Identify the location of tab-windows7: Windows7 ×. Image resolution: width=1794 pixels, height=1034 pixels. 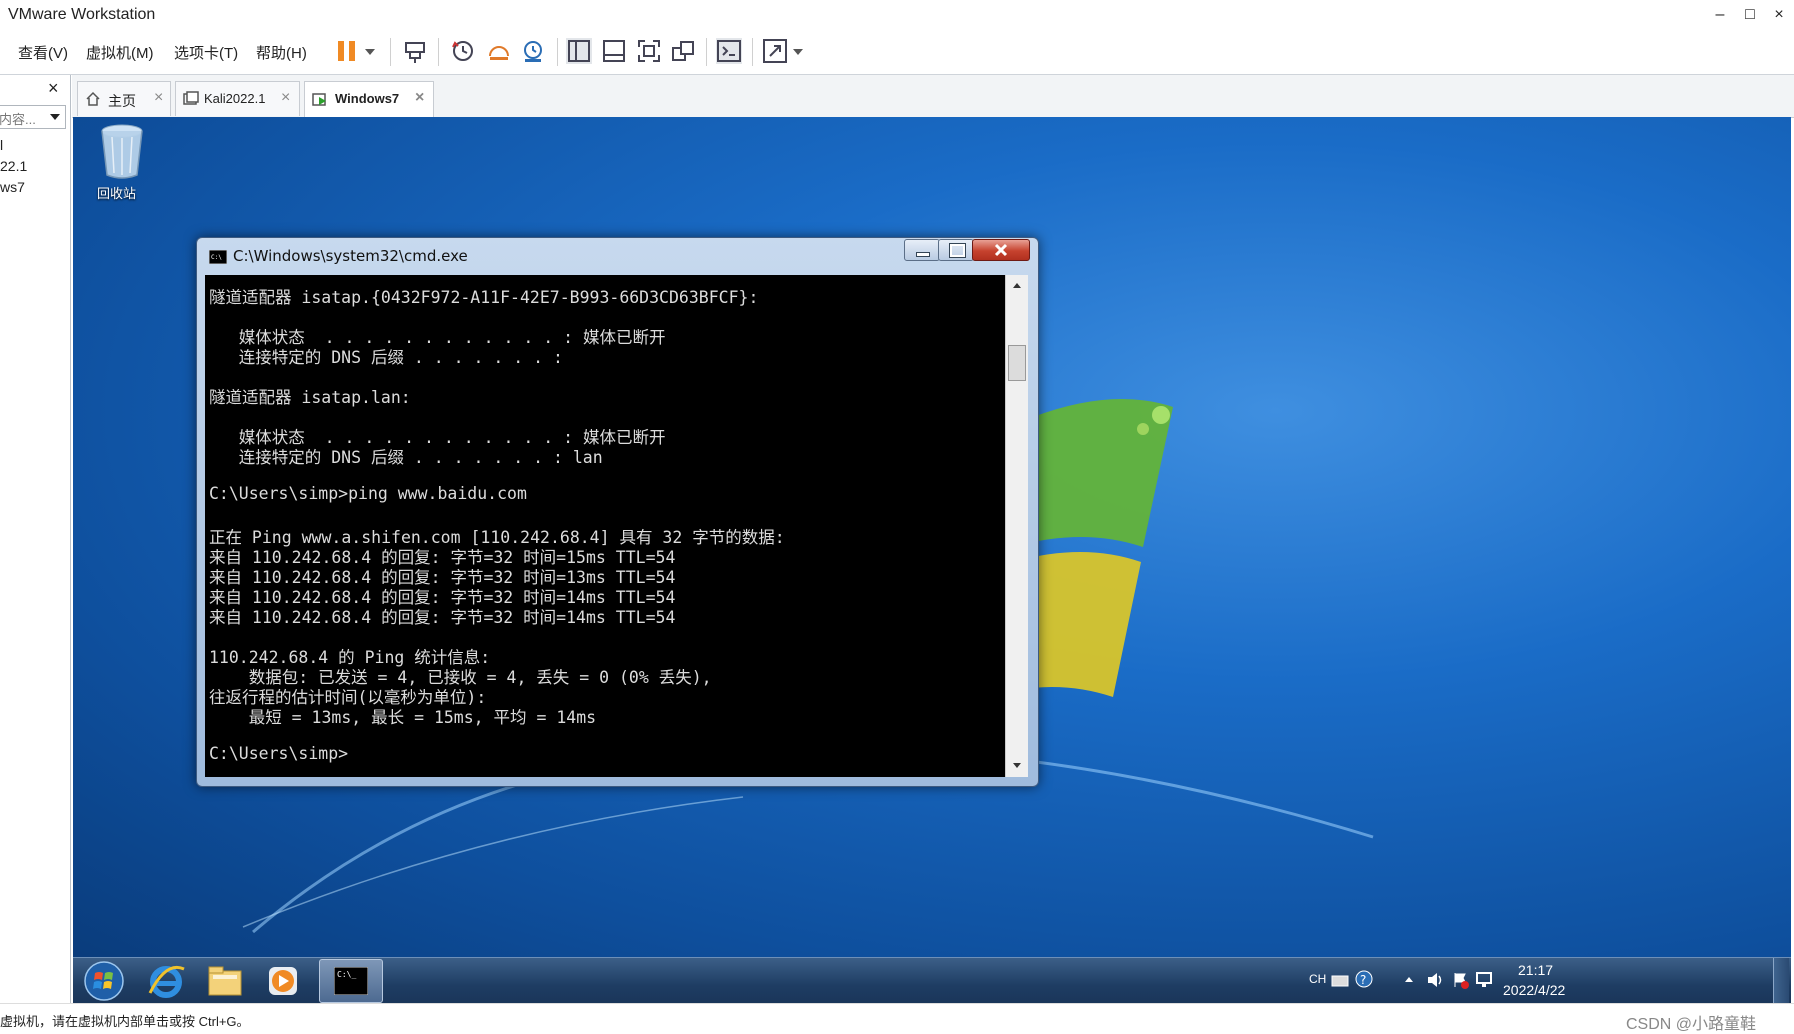
(369, 99).